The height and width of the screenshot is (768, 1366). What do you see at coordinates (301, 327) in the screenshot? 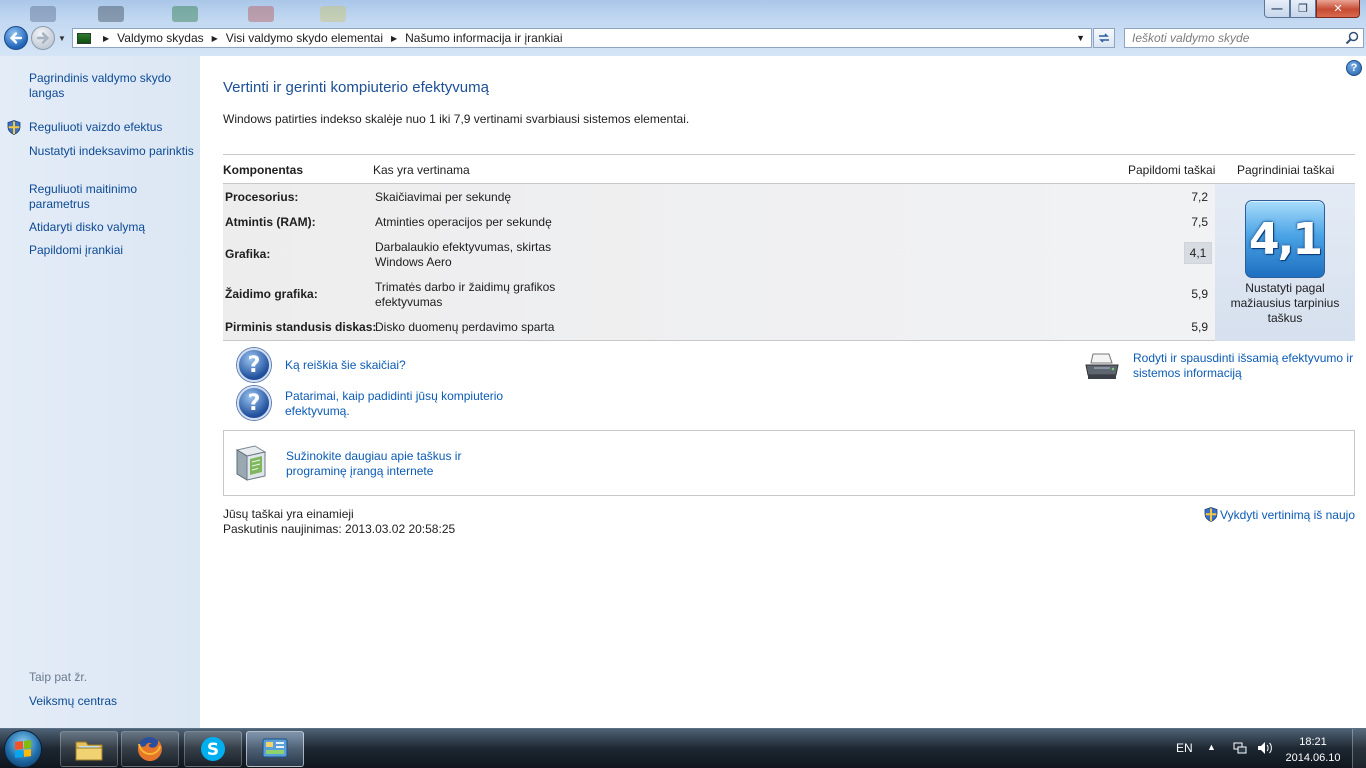
I see `component-name: Pirminis standusis diskas:` at bounding box center [301, 327].